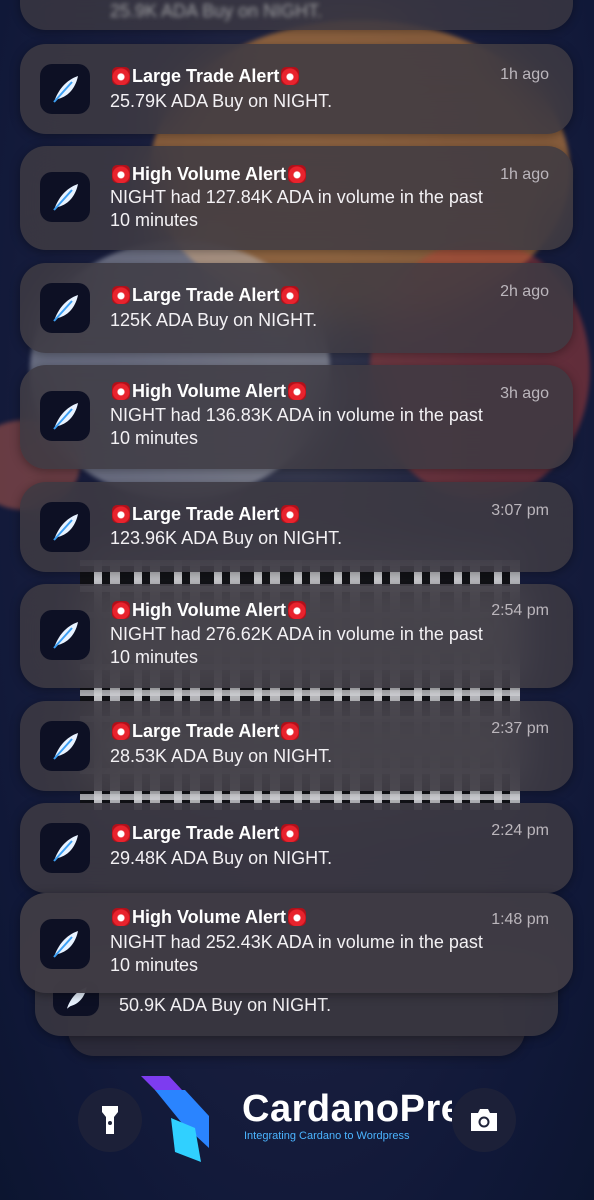 The height and width of the screenshot is (1200, 594). I want to click on notification-body: 125K ADA Buy on NIGHT., so click(214, 320).